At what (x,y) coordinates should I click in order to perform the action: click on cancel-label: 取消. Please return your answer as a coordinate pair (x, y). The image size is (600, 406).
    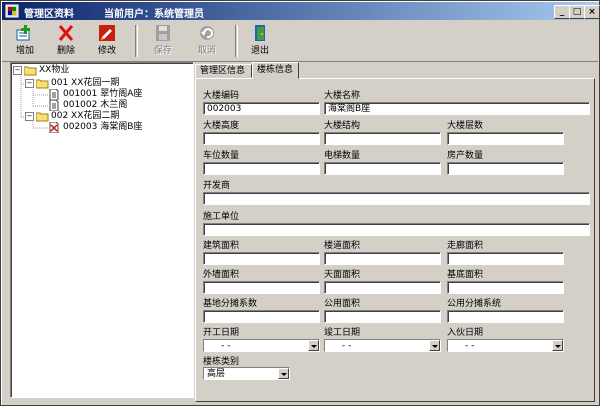
    Looking at the image, I should click on (206, 51).